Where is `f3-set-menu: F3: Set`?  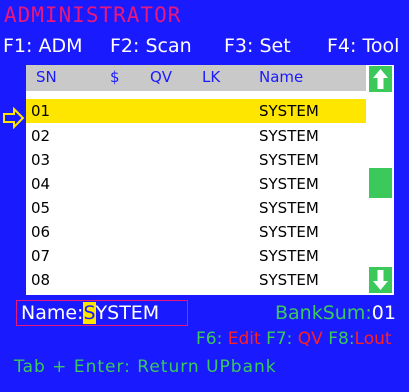 f3-set-menu: F3: Set is located at coordinates (257, 46).